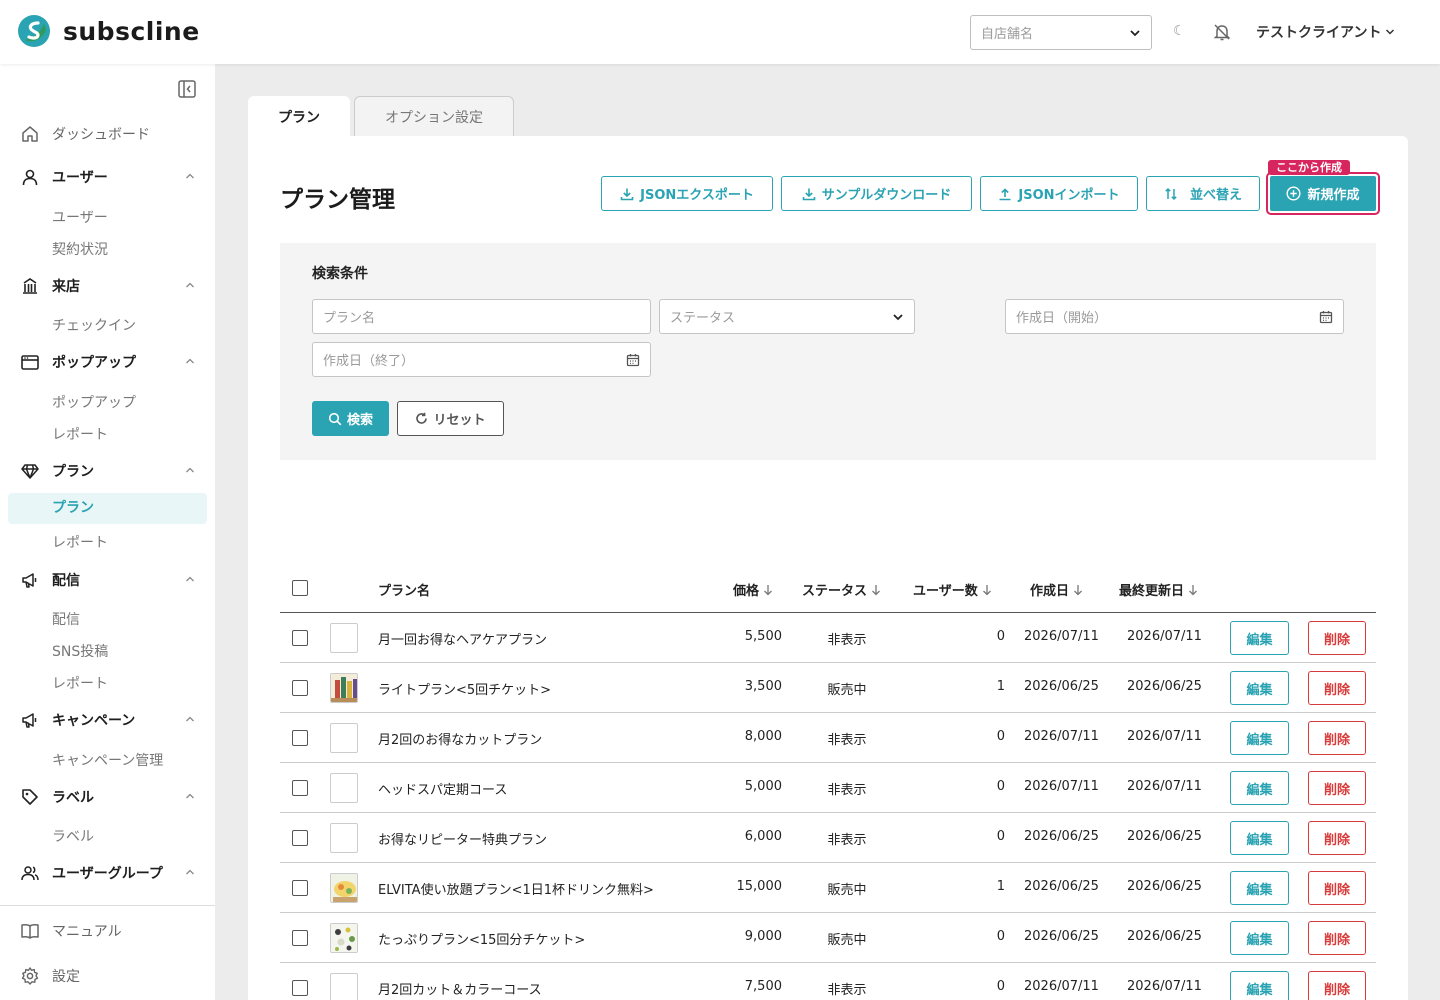 The image size is (1440, 1000). I want to click on sidebar-item-label: ダッシュボード, so click(101, 135).